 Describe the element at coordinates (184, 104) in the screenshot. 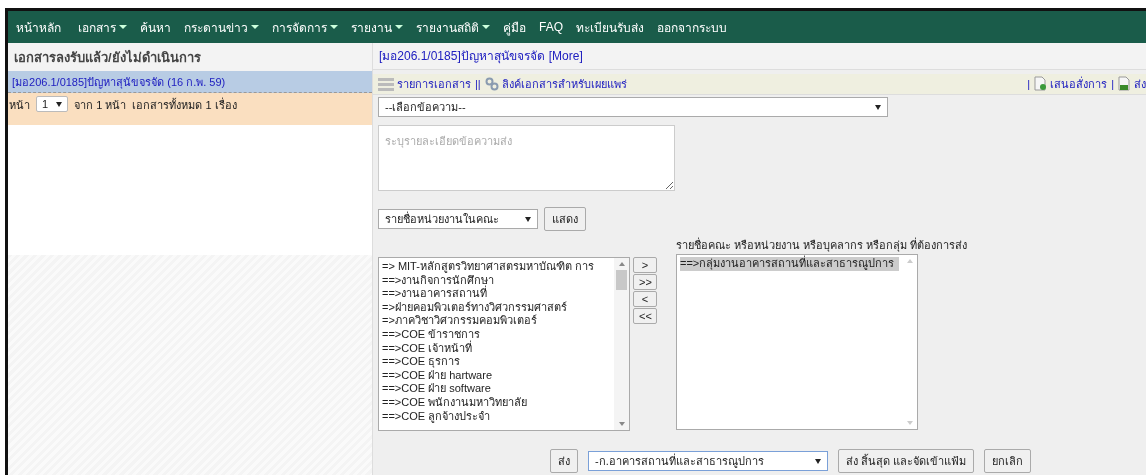

I see `document-total-text: เอกสารทั้งหมด 1 เรื่อง` at that location.